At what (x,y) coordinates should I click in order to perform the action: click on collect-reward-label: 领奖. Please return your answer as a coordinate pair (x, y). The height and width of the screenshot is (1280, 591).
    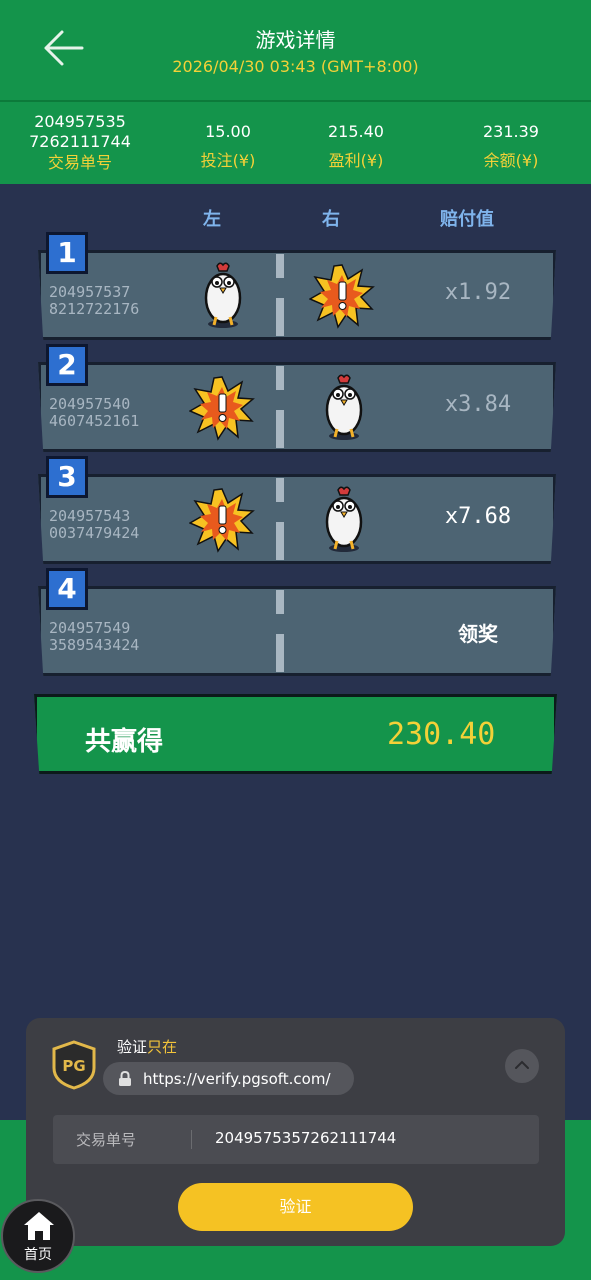
    Looking at the image, I should click on (478, 634).